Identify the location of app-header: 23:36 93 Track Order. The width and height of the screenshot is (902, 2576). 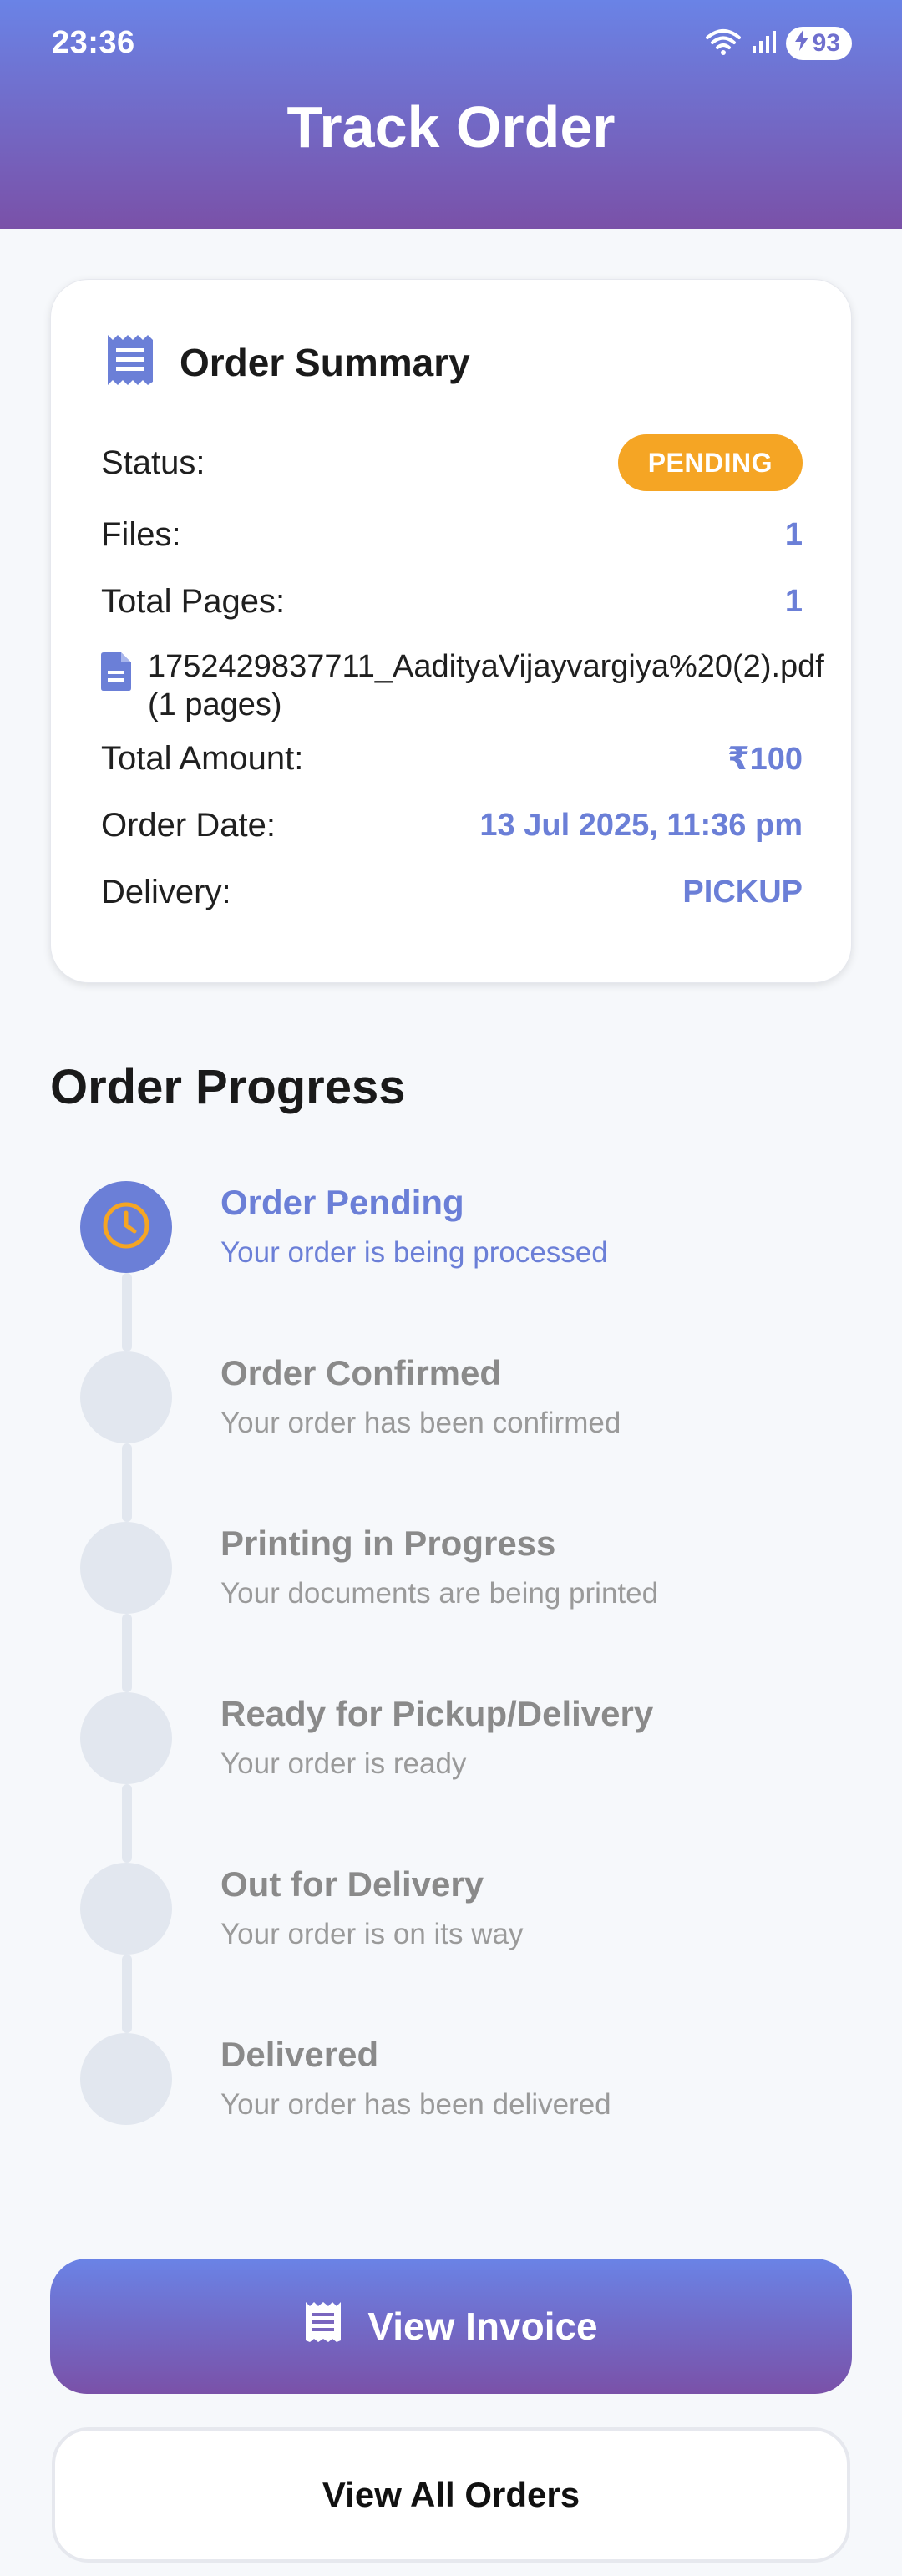
(451, 114).